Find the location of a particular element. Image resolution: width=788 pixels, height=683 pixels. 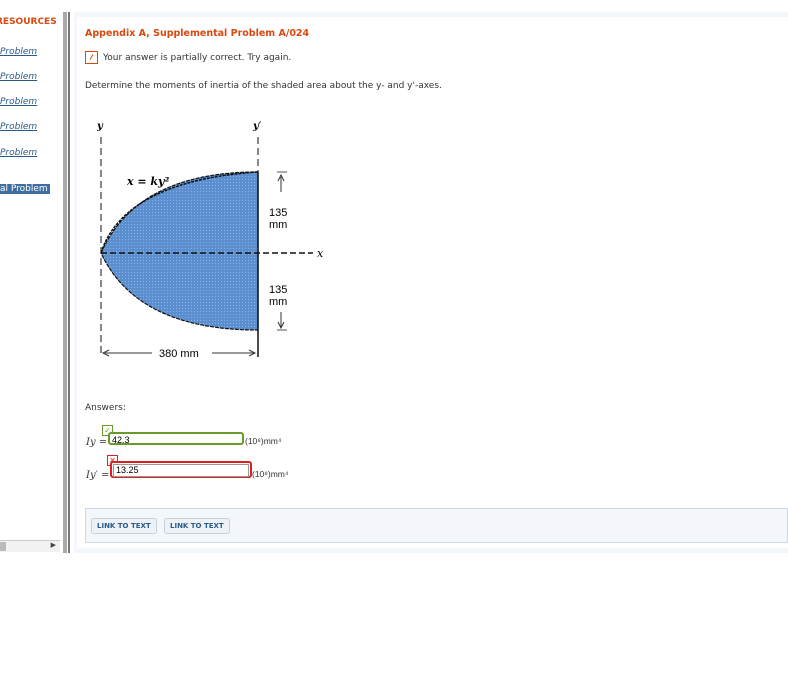

answer-label-iy: Iy = is located at coordinates (97, 442).